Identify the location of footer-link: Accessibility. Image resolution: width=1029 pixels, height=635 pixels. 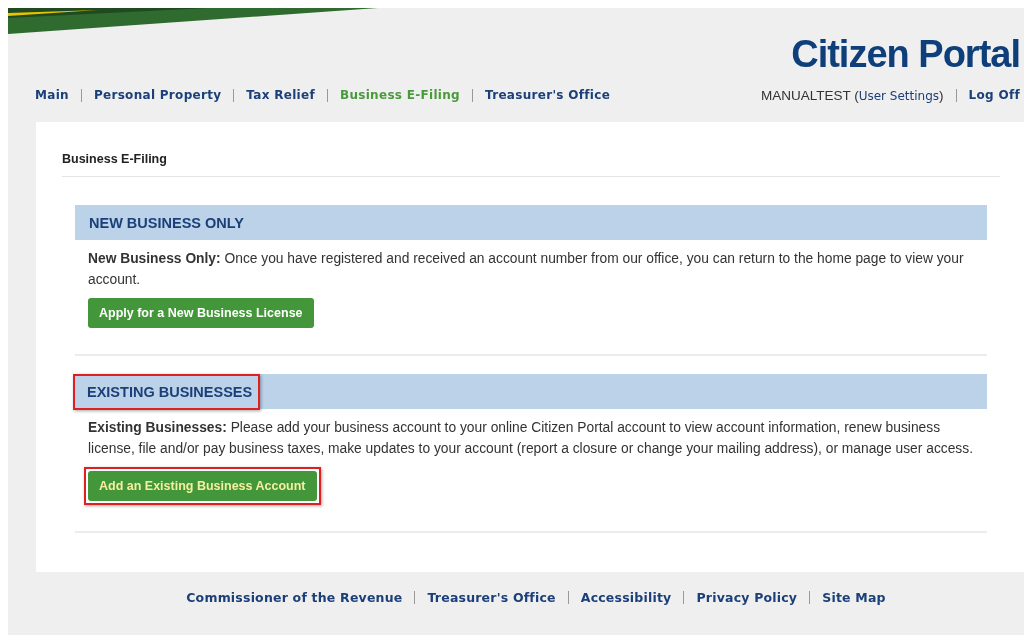
(626, 597).